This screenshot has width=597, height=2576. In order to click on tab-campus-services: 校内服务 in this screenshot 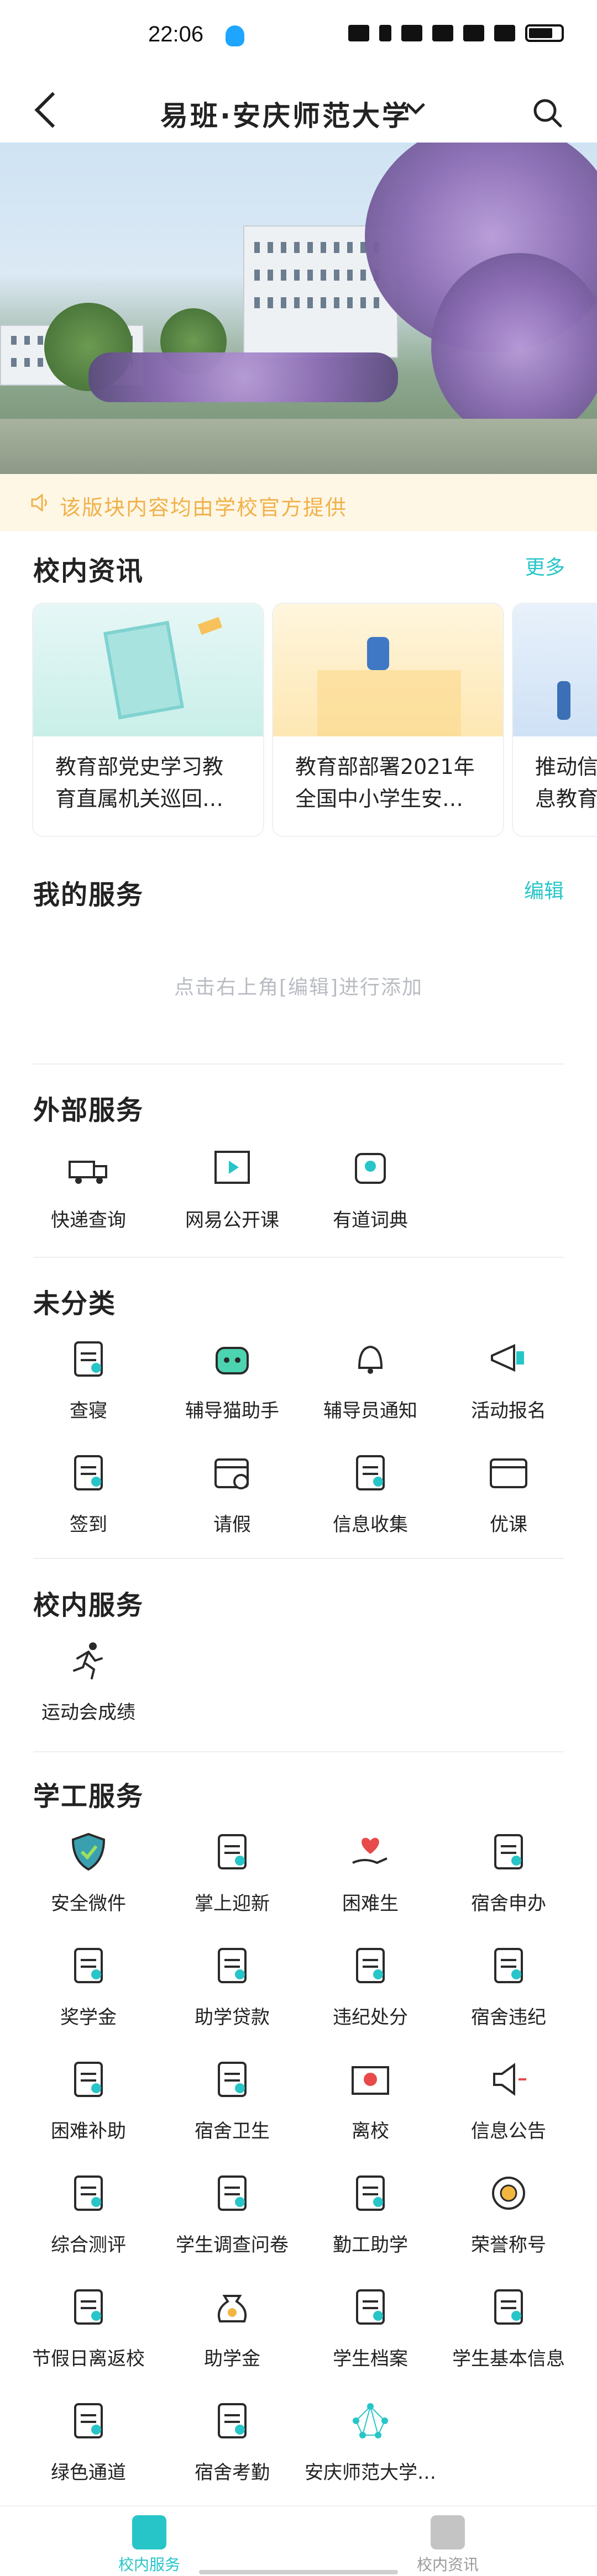, I will do `click(149, 2545)`.